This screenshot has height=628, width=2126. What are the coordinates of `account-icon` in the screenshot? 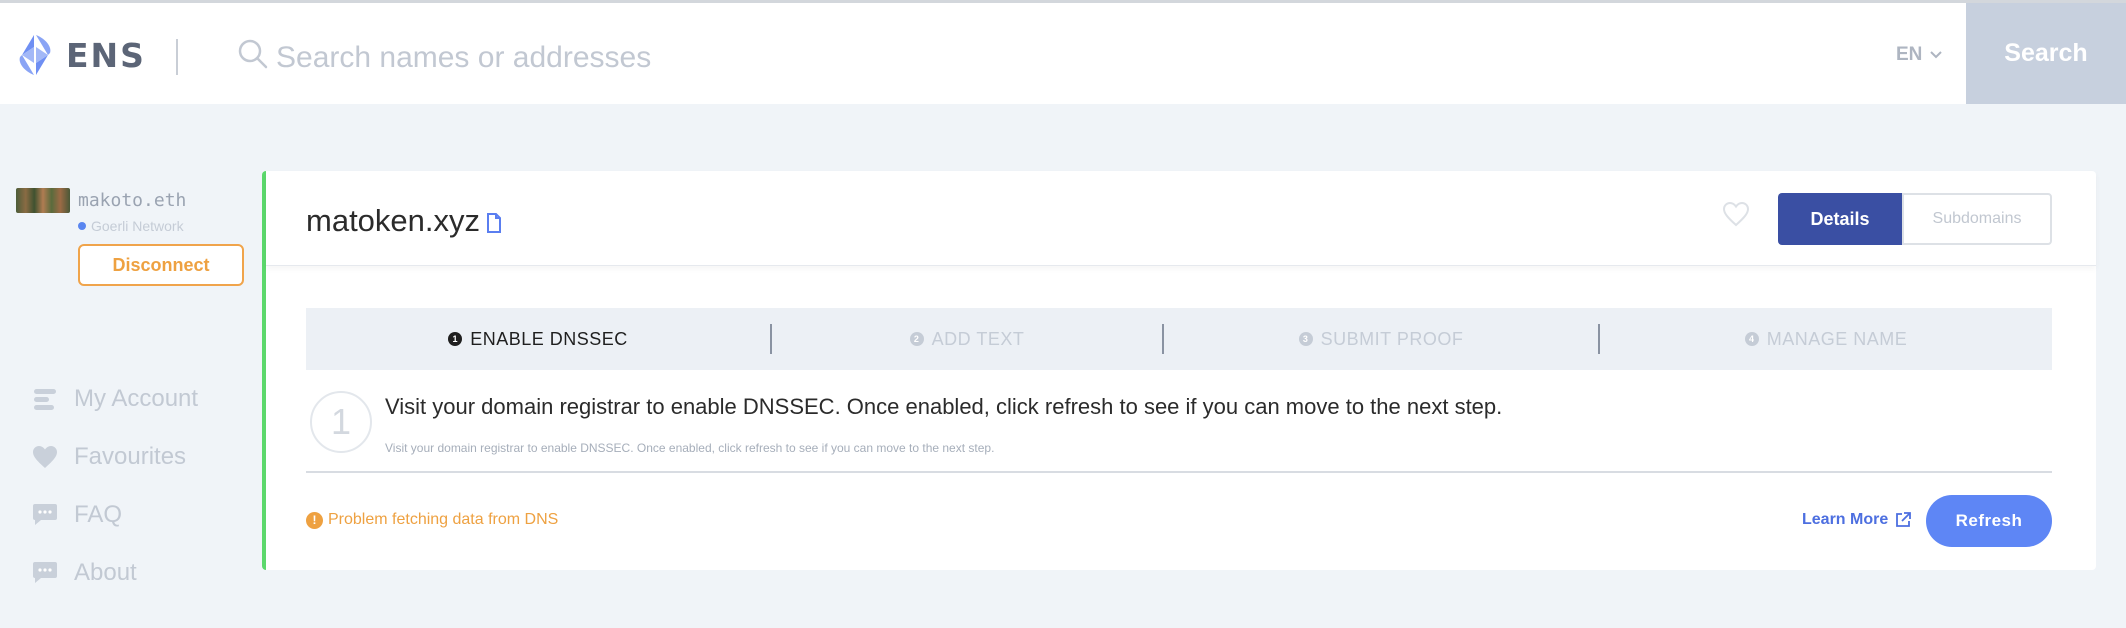 It's located at (45, 399).